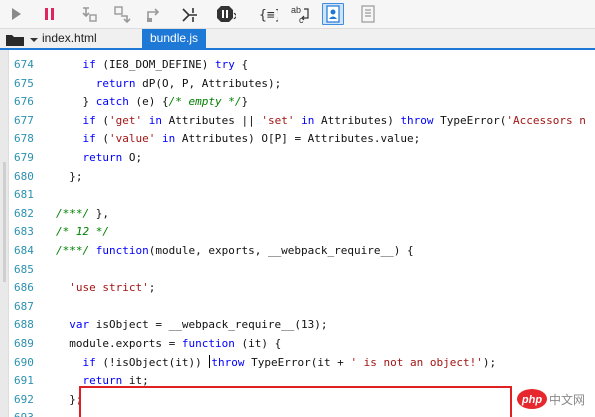  Describe the element at coordinates (212, 120) in the screenshot. I see `code-token: Attributes ||` at that location.